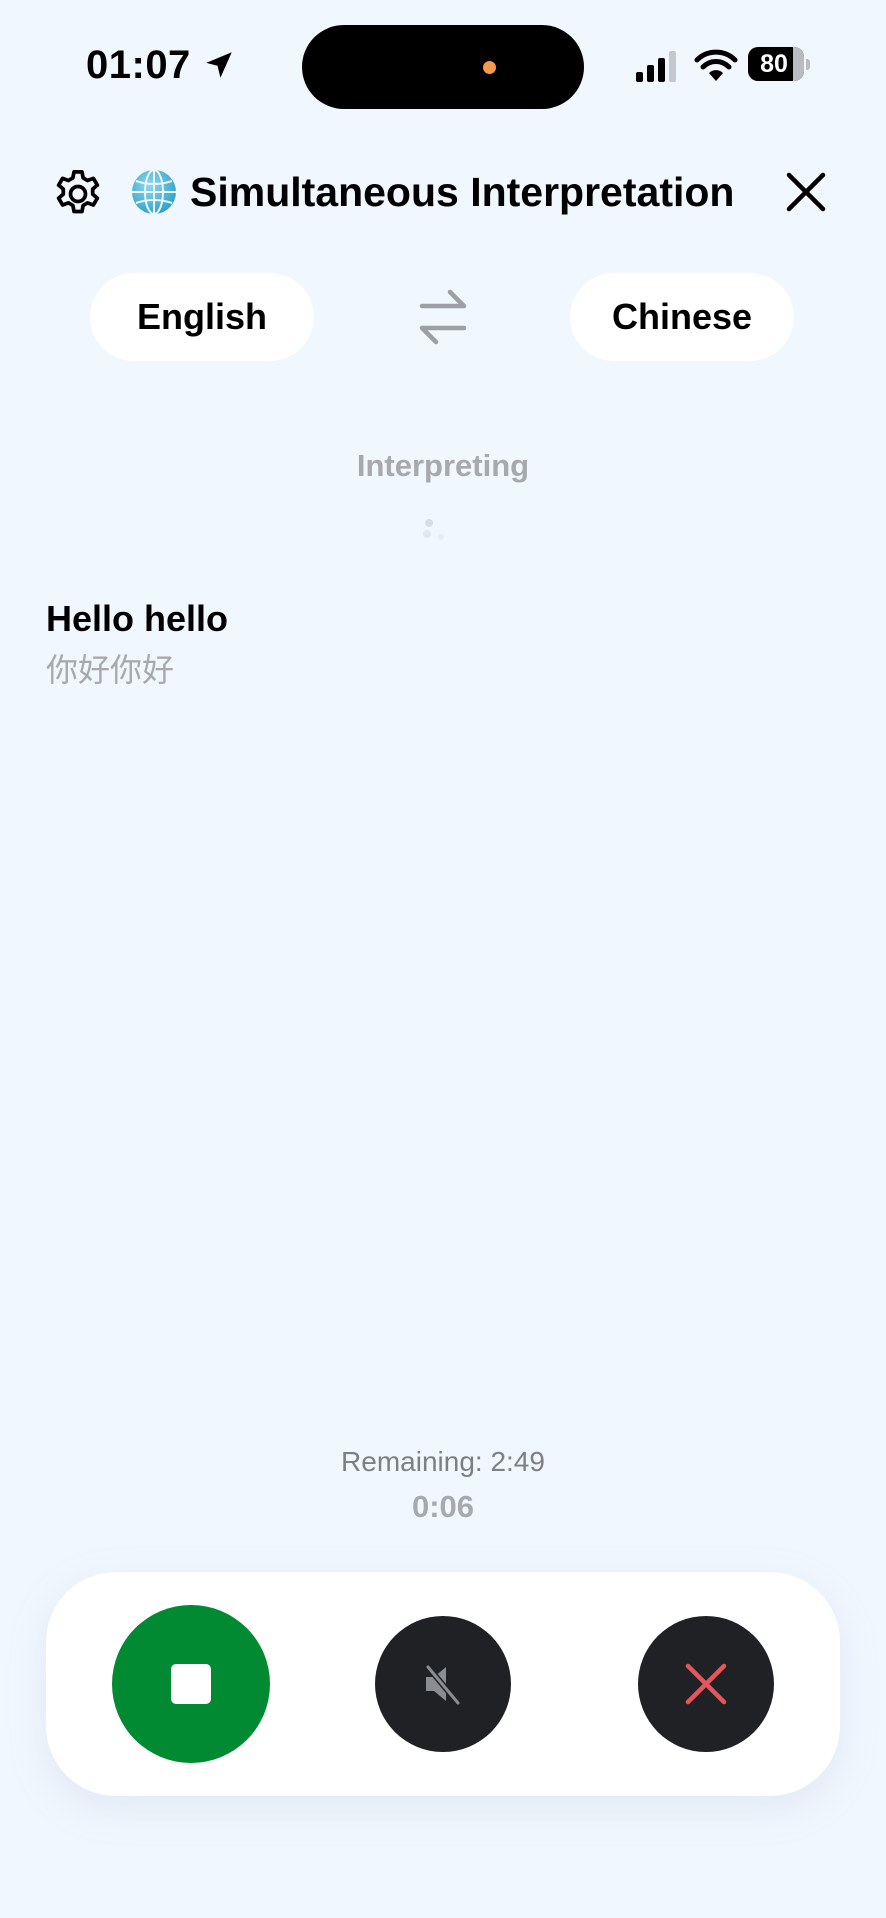 This screenshot has height=1918, width=886. I want to click on battery-indicator: 80, so click(780, 65).